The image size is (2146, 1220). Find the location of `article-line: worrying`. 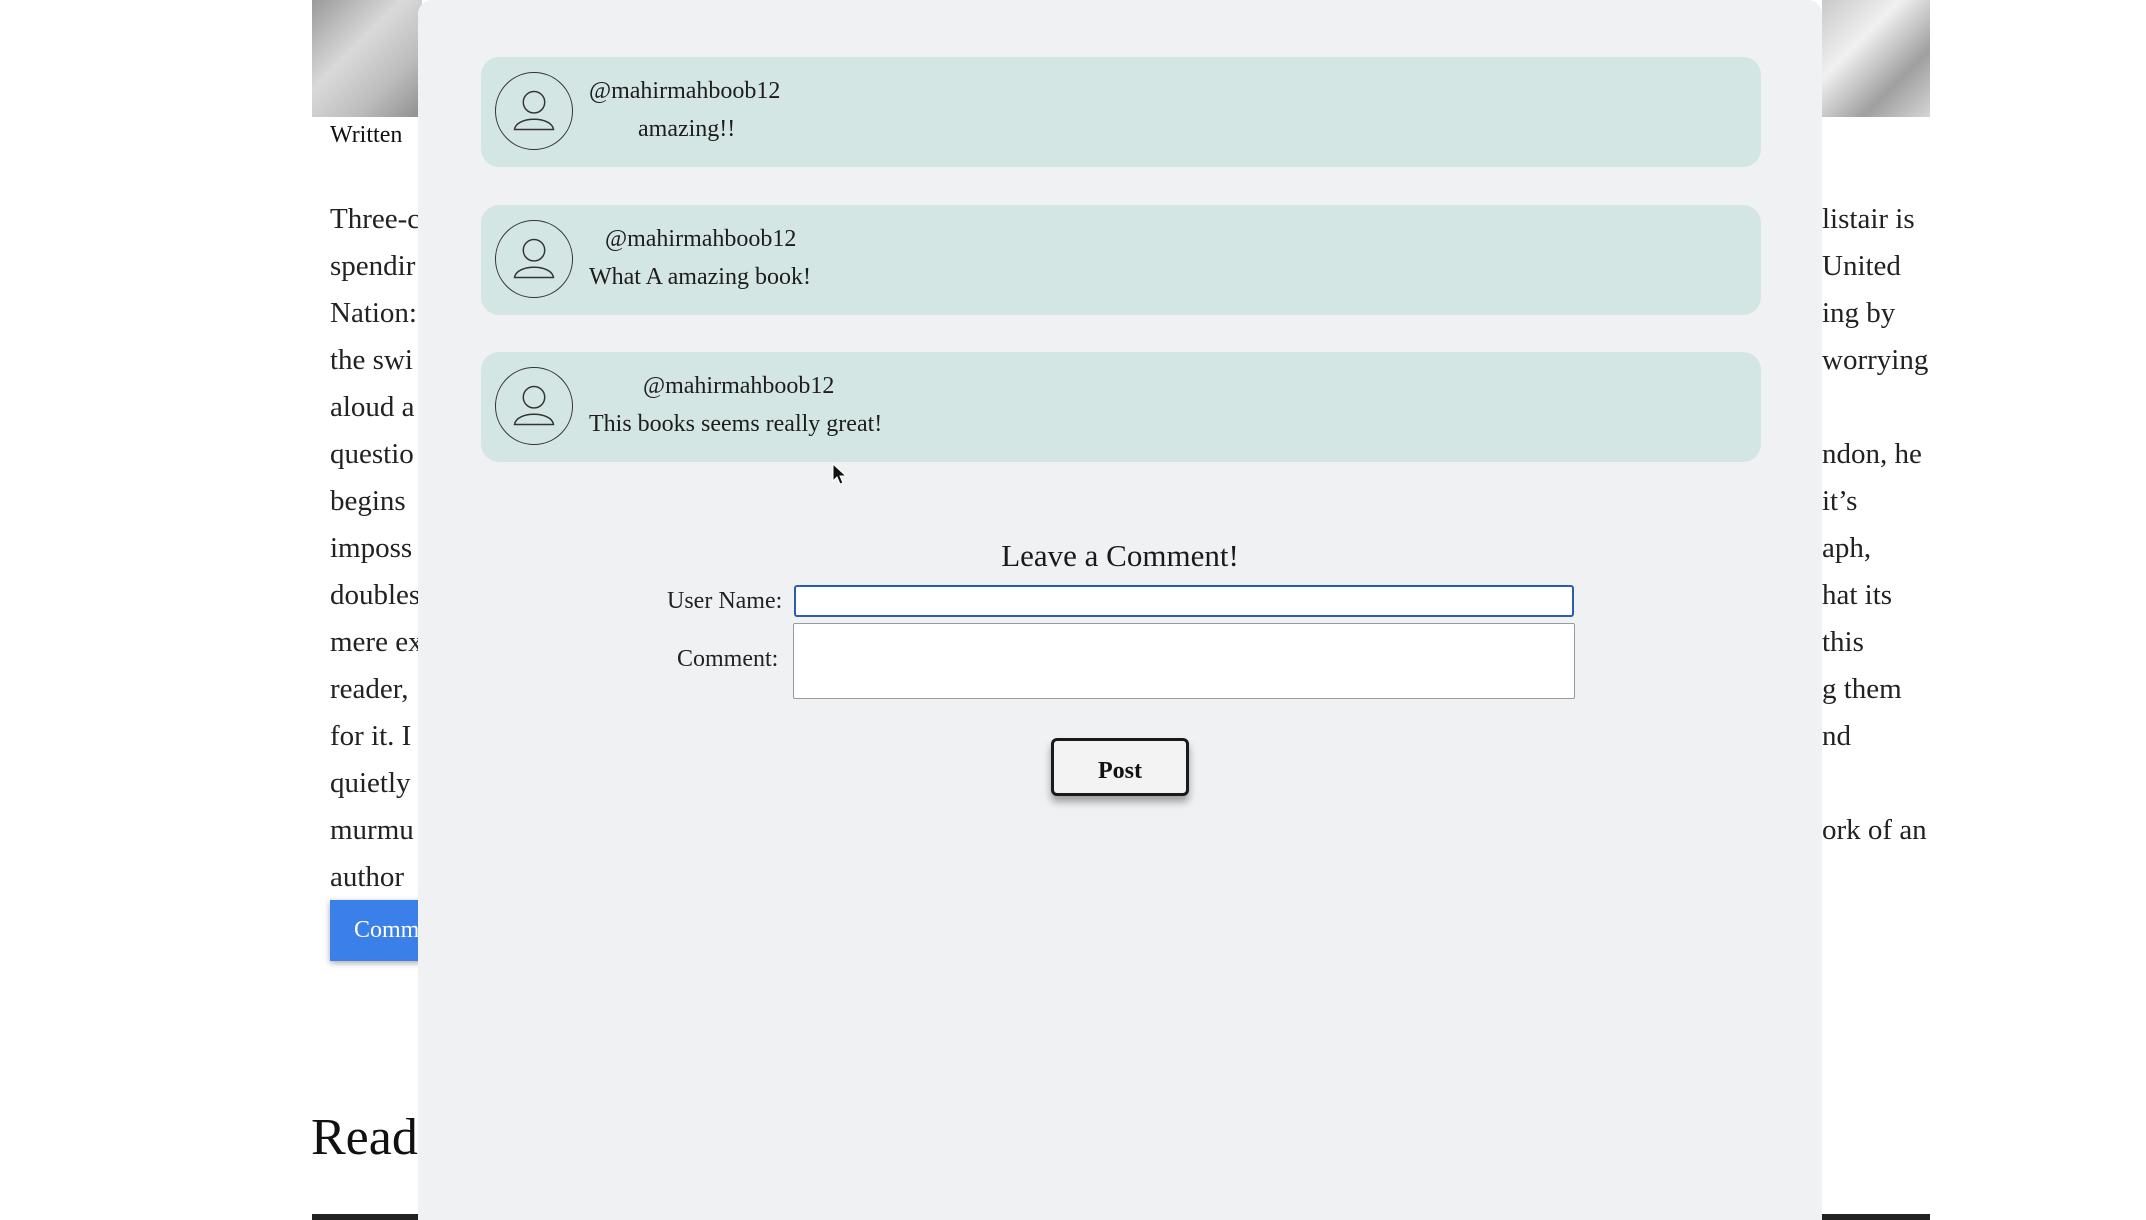

article-line: worrying is located at coordinates (1875, 360).